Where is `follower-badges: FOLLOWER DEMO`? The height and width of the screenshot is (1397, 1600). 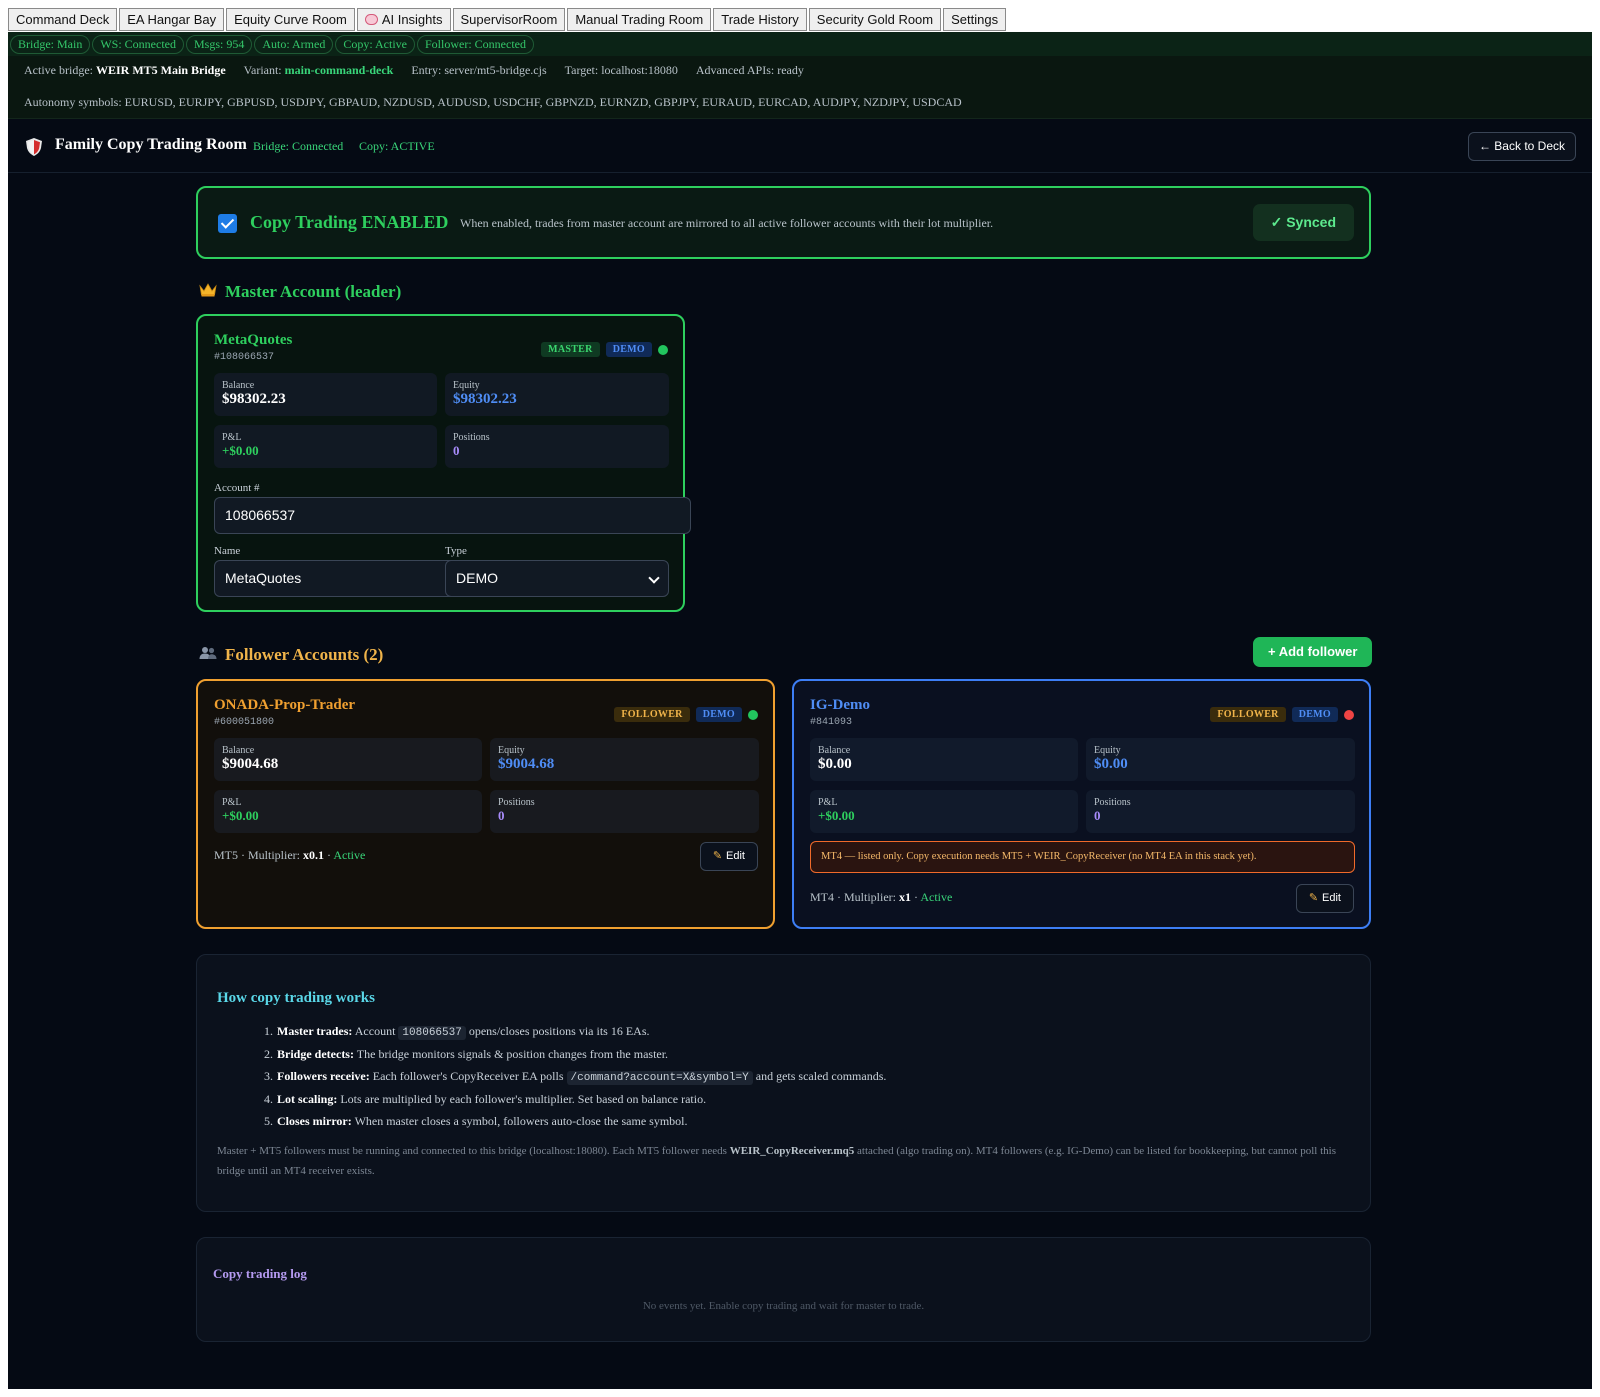
follower-badges: FOLLOWER DEMO is located at coordinates (1282, 714).